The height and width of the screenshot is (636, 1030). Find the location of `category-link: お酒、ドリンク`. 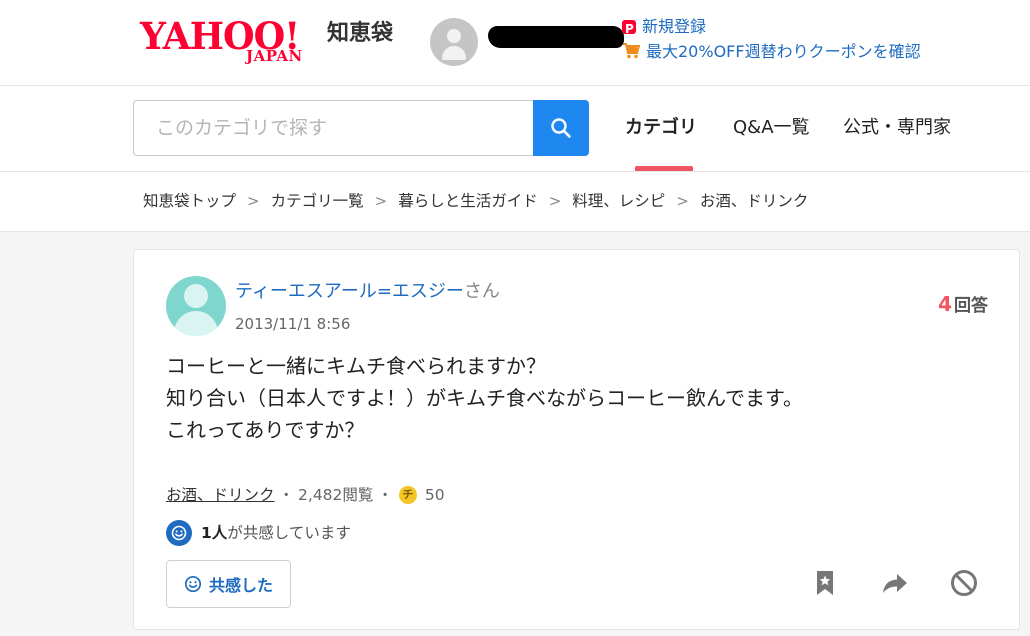

category-link: お酒、ドリンク is located at coordinates (220, 495).